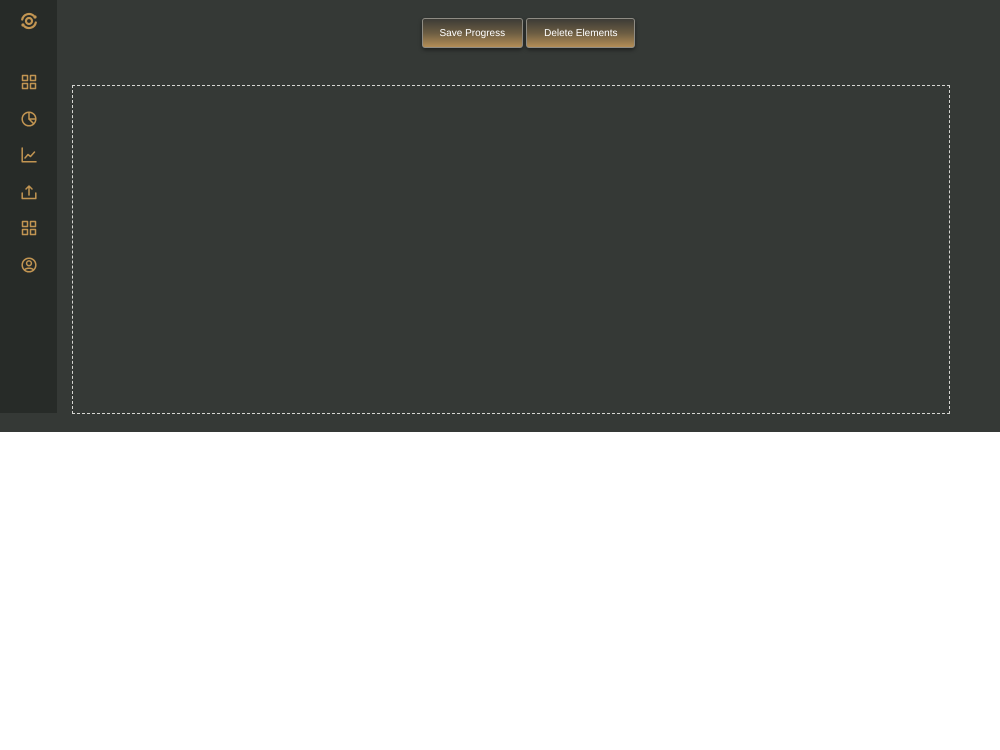  Describe the element at coordinates (28, 21) in the screenshot. I see `logo-icon` at that location.